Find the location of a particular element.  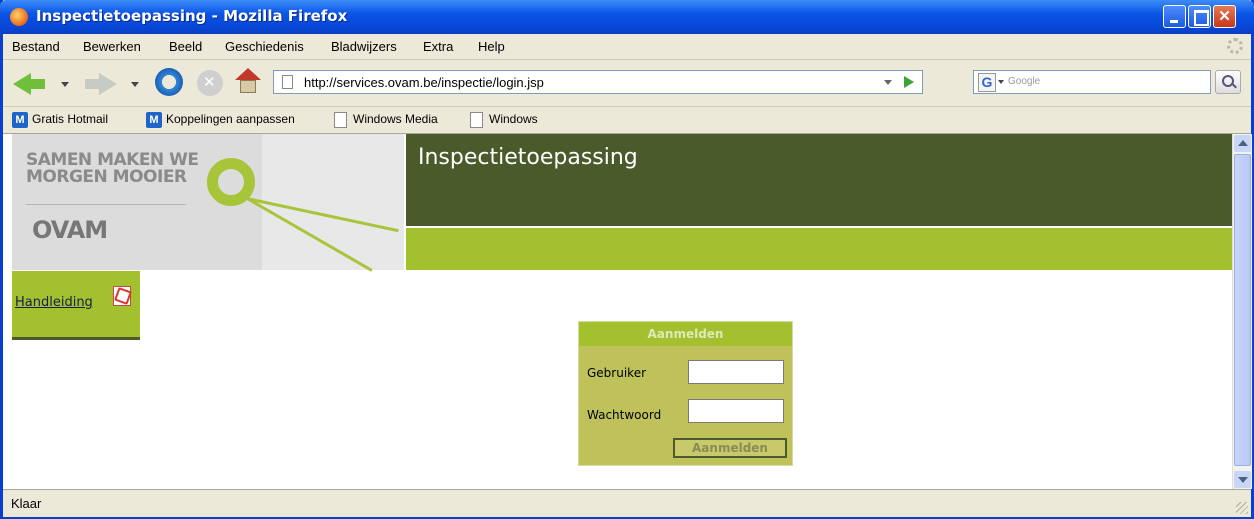

window-title: Inspectietoepassing - Mozilla Firefox is located at coordinates (192, 16).